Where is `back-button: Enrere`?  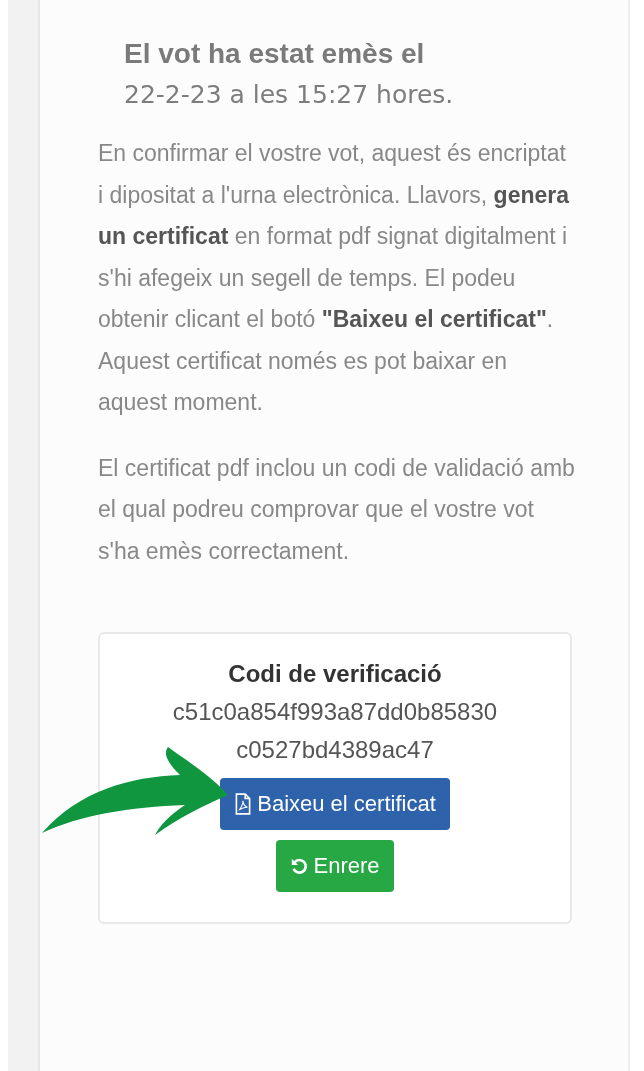 back-button: Enrere is located at coordinates (335, 866).